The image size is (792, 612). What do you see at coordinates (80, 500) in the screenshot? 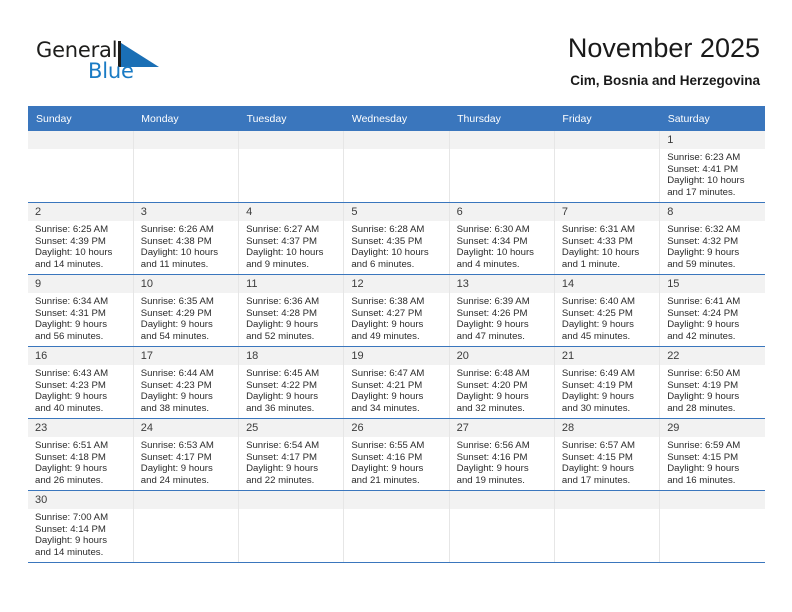
I see `day-number: 30` at bounding box center [80, 500].